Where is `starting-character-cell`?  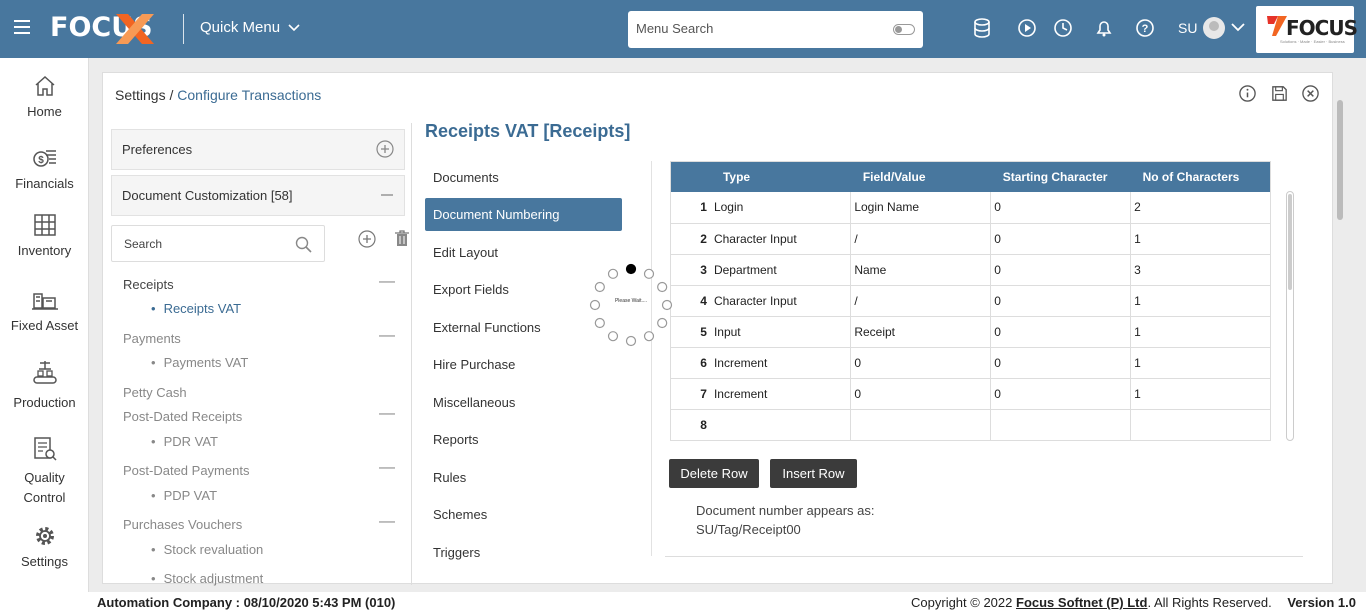 starting-character-cell is located at coordinates (1061, 424).